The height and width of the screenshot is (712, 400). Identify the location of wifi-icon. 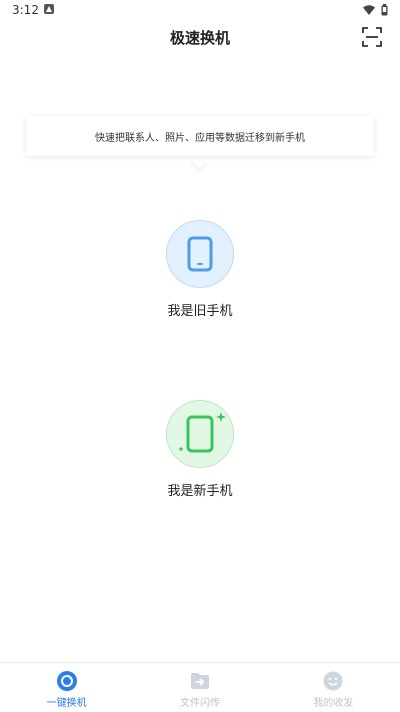
(369, 10).